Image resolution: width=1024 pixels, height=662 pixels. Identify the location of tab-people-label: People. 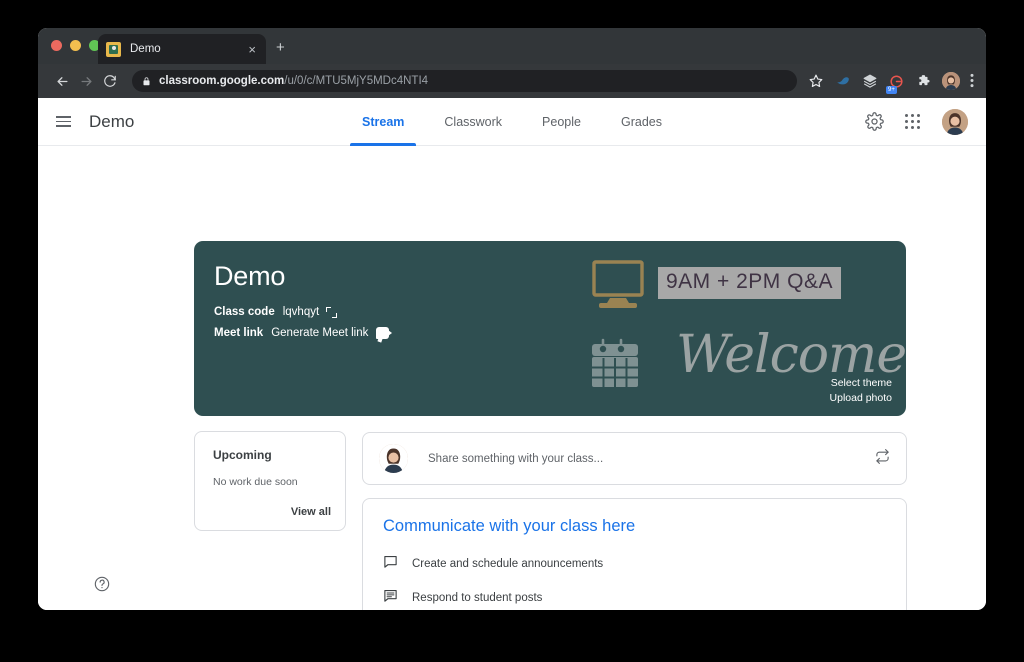
(561, 121).